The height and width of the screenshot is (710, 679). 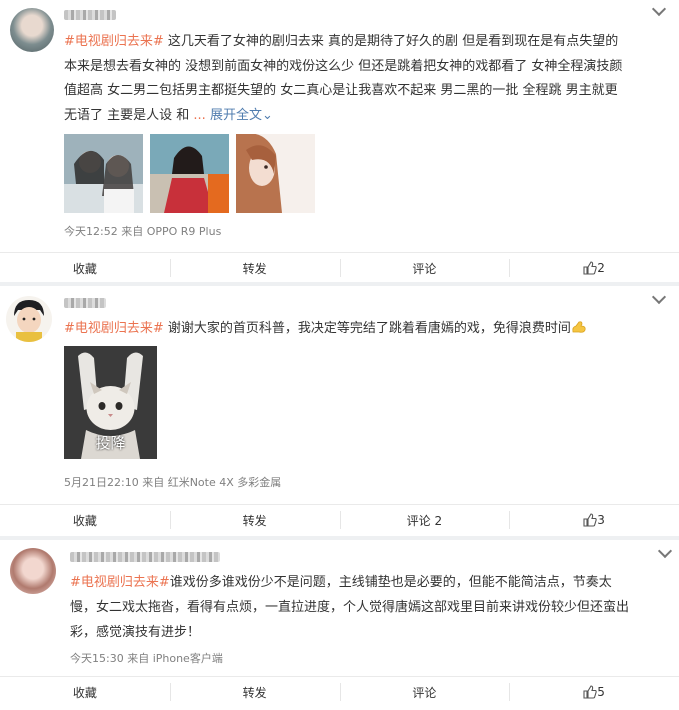 I want to click on post-text-line: 彩，感觉演技有进步！, so click(x=135, y=632).